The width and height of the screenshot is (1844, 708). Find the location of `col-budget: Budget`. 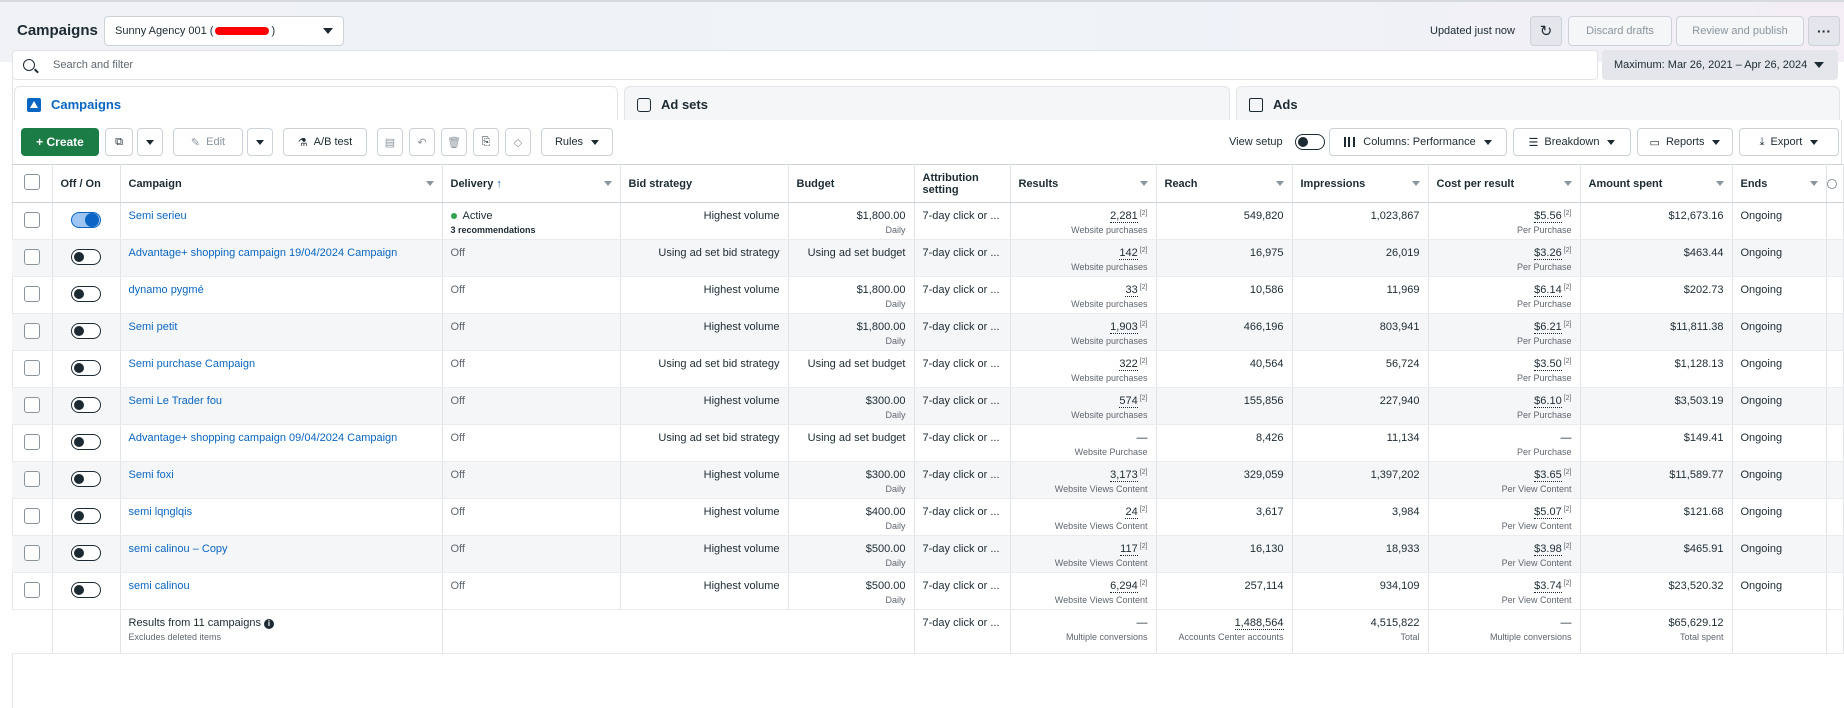

col-budget: Budget is located at coordinates (851, 183).